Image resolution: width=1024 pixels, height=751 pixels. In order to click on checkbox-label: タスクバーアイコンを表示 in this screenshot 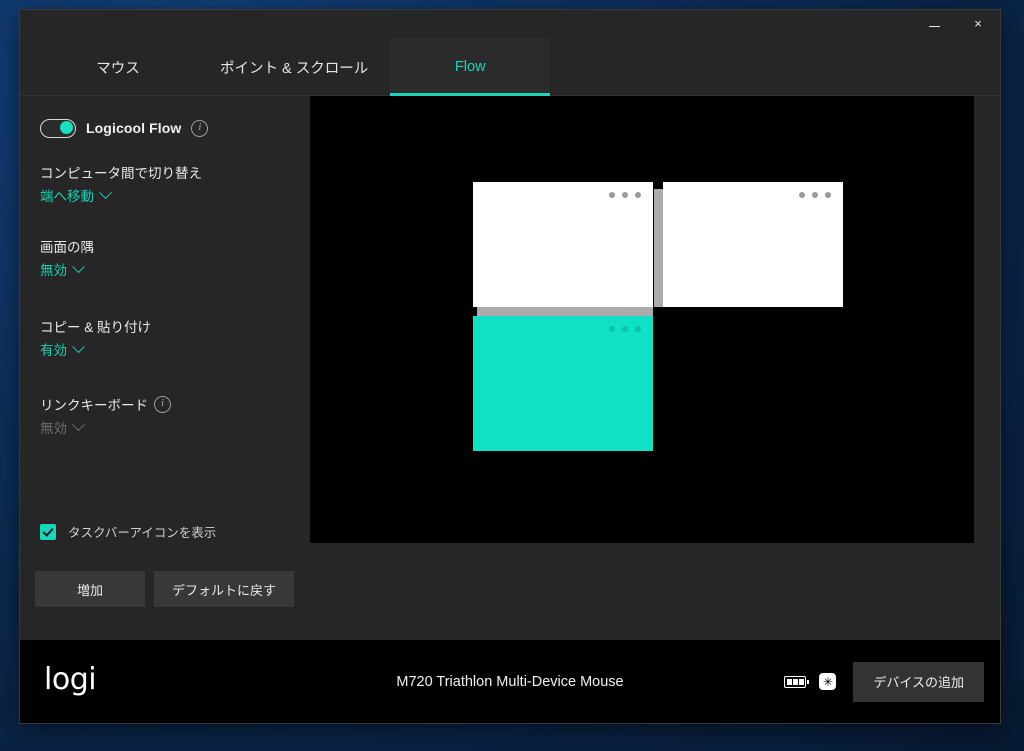, I will do `click(142, 533)`.